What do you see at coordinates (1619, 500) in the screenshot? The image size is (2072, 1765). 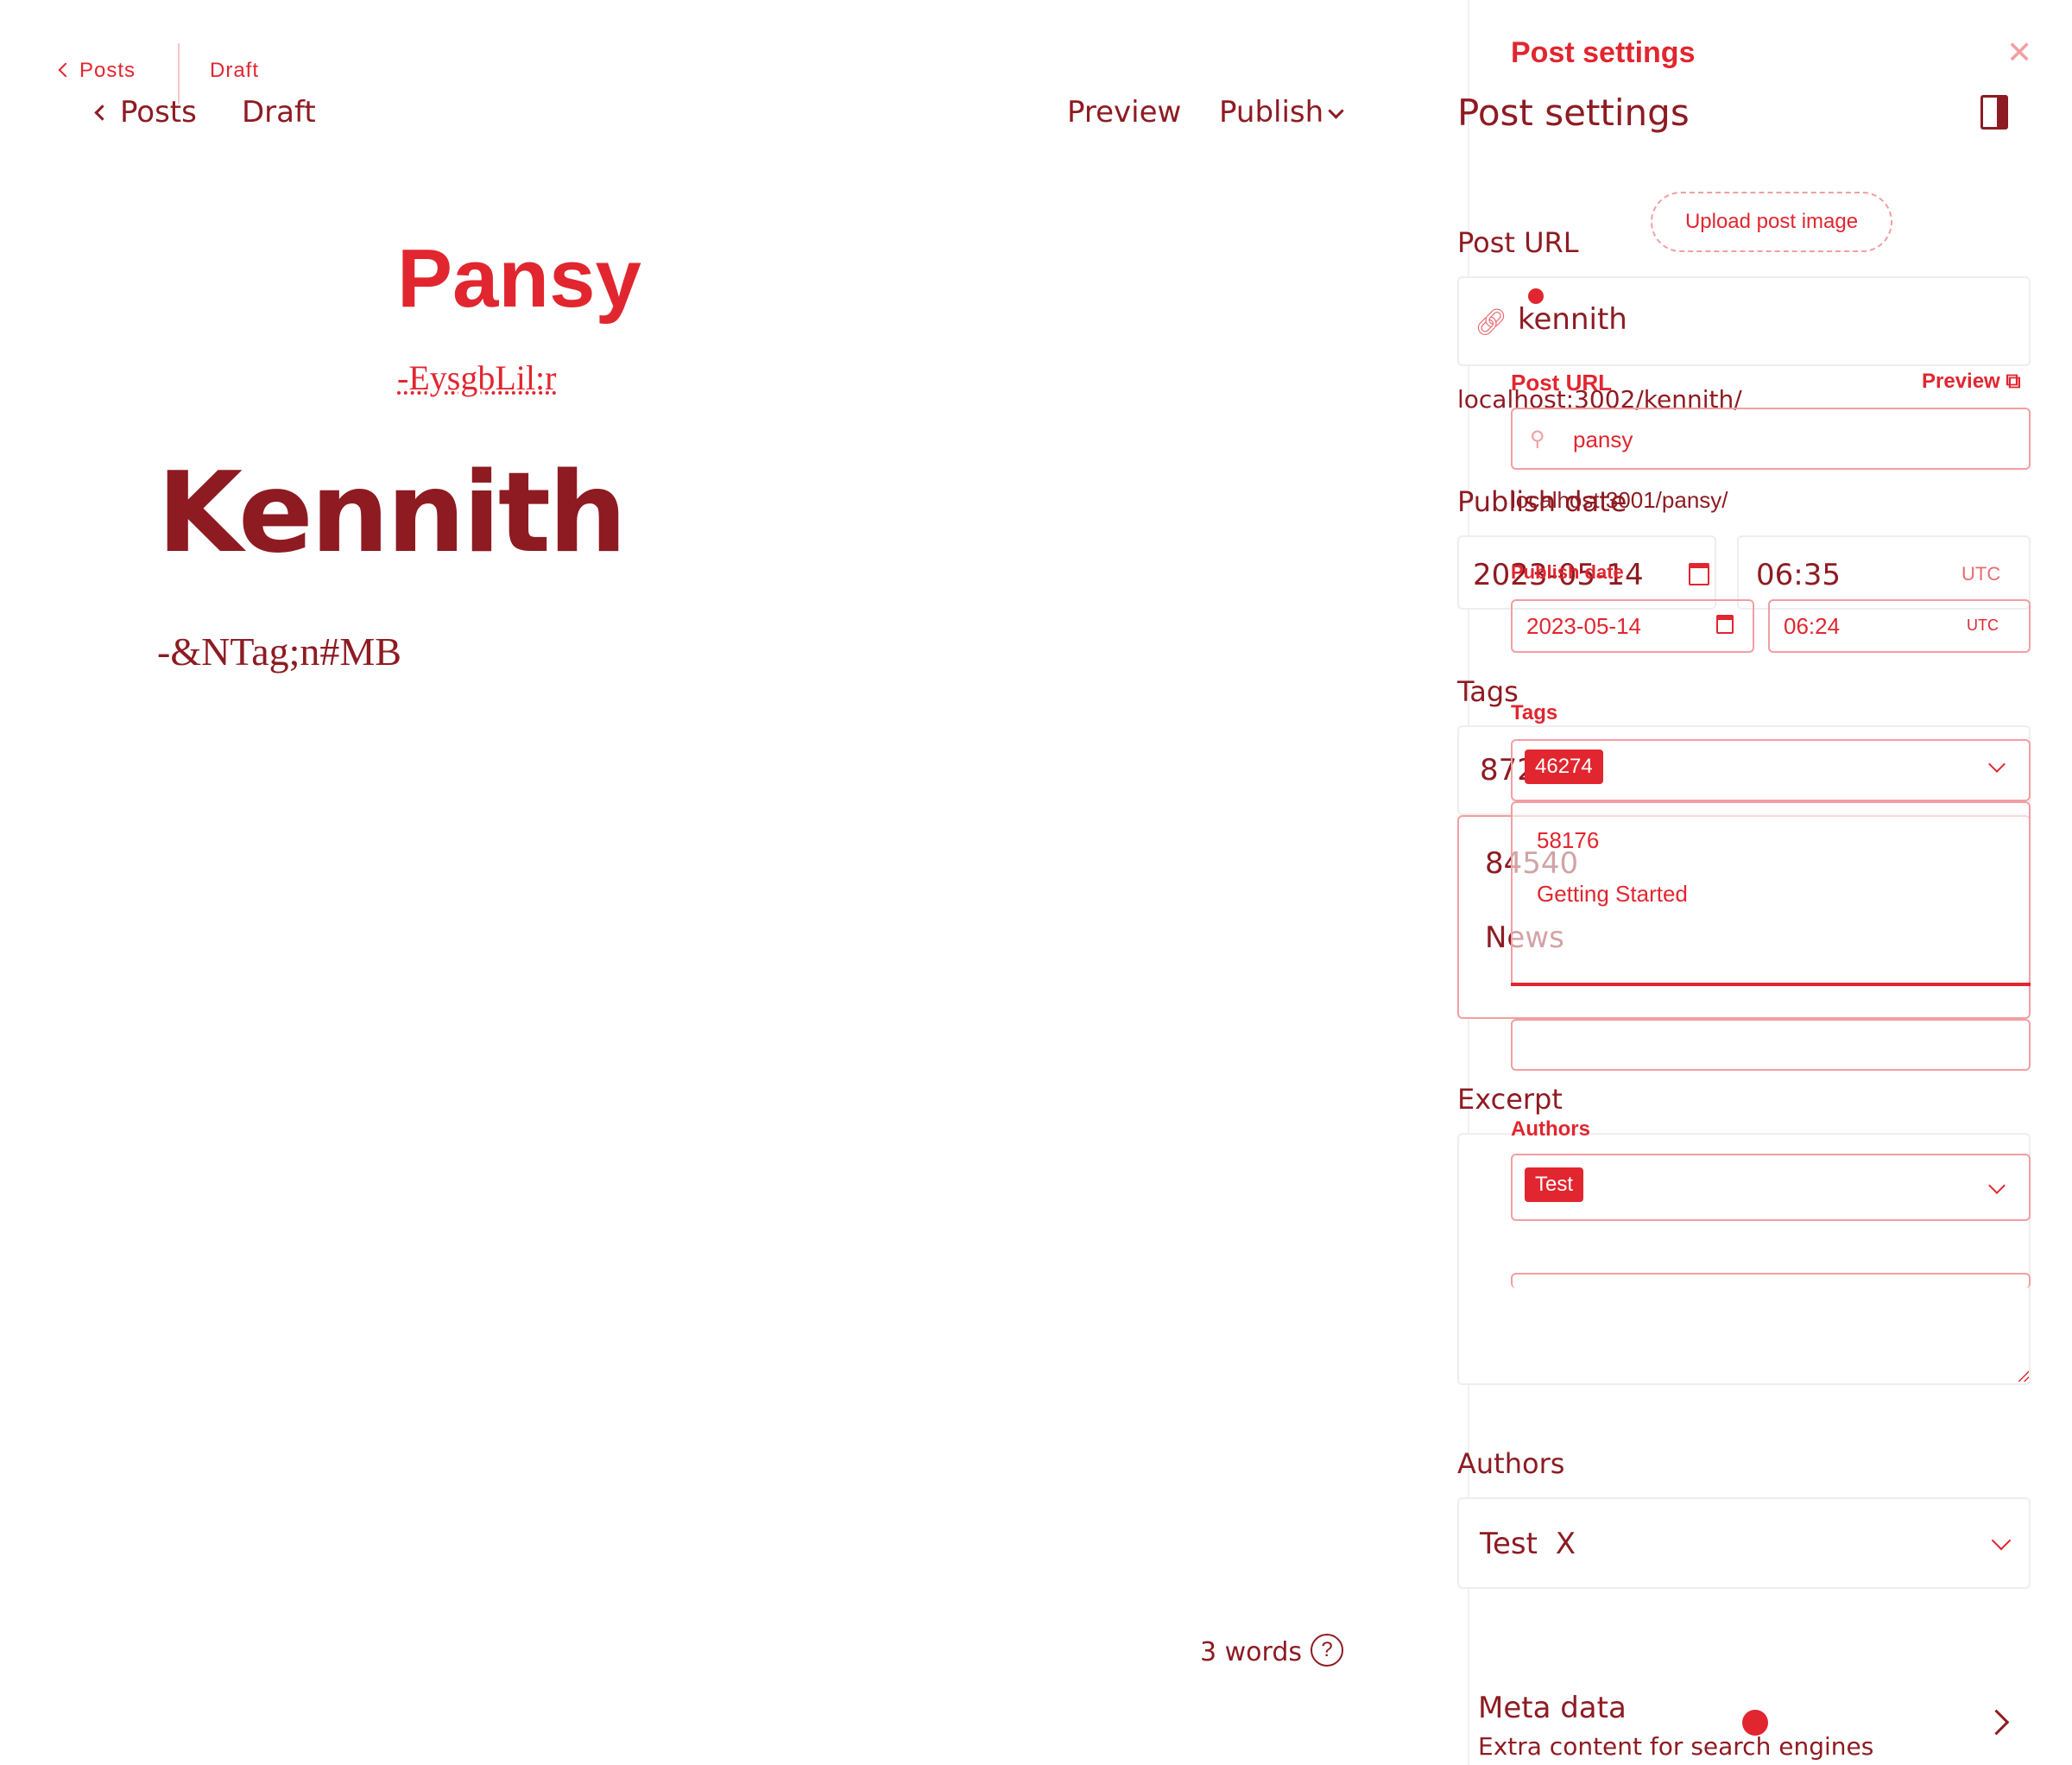 I see `ghost-url-full: localhost:3001/pansy/` at bounding box center [1619, 500].